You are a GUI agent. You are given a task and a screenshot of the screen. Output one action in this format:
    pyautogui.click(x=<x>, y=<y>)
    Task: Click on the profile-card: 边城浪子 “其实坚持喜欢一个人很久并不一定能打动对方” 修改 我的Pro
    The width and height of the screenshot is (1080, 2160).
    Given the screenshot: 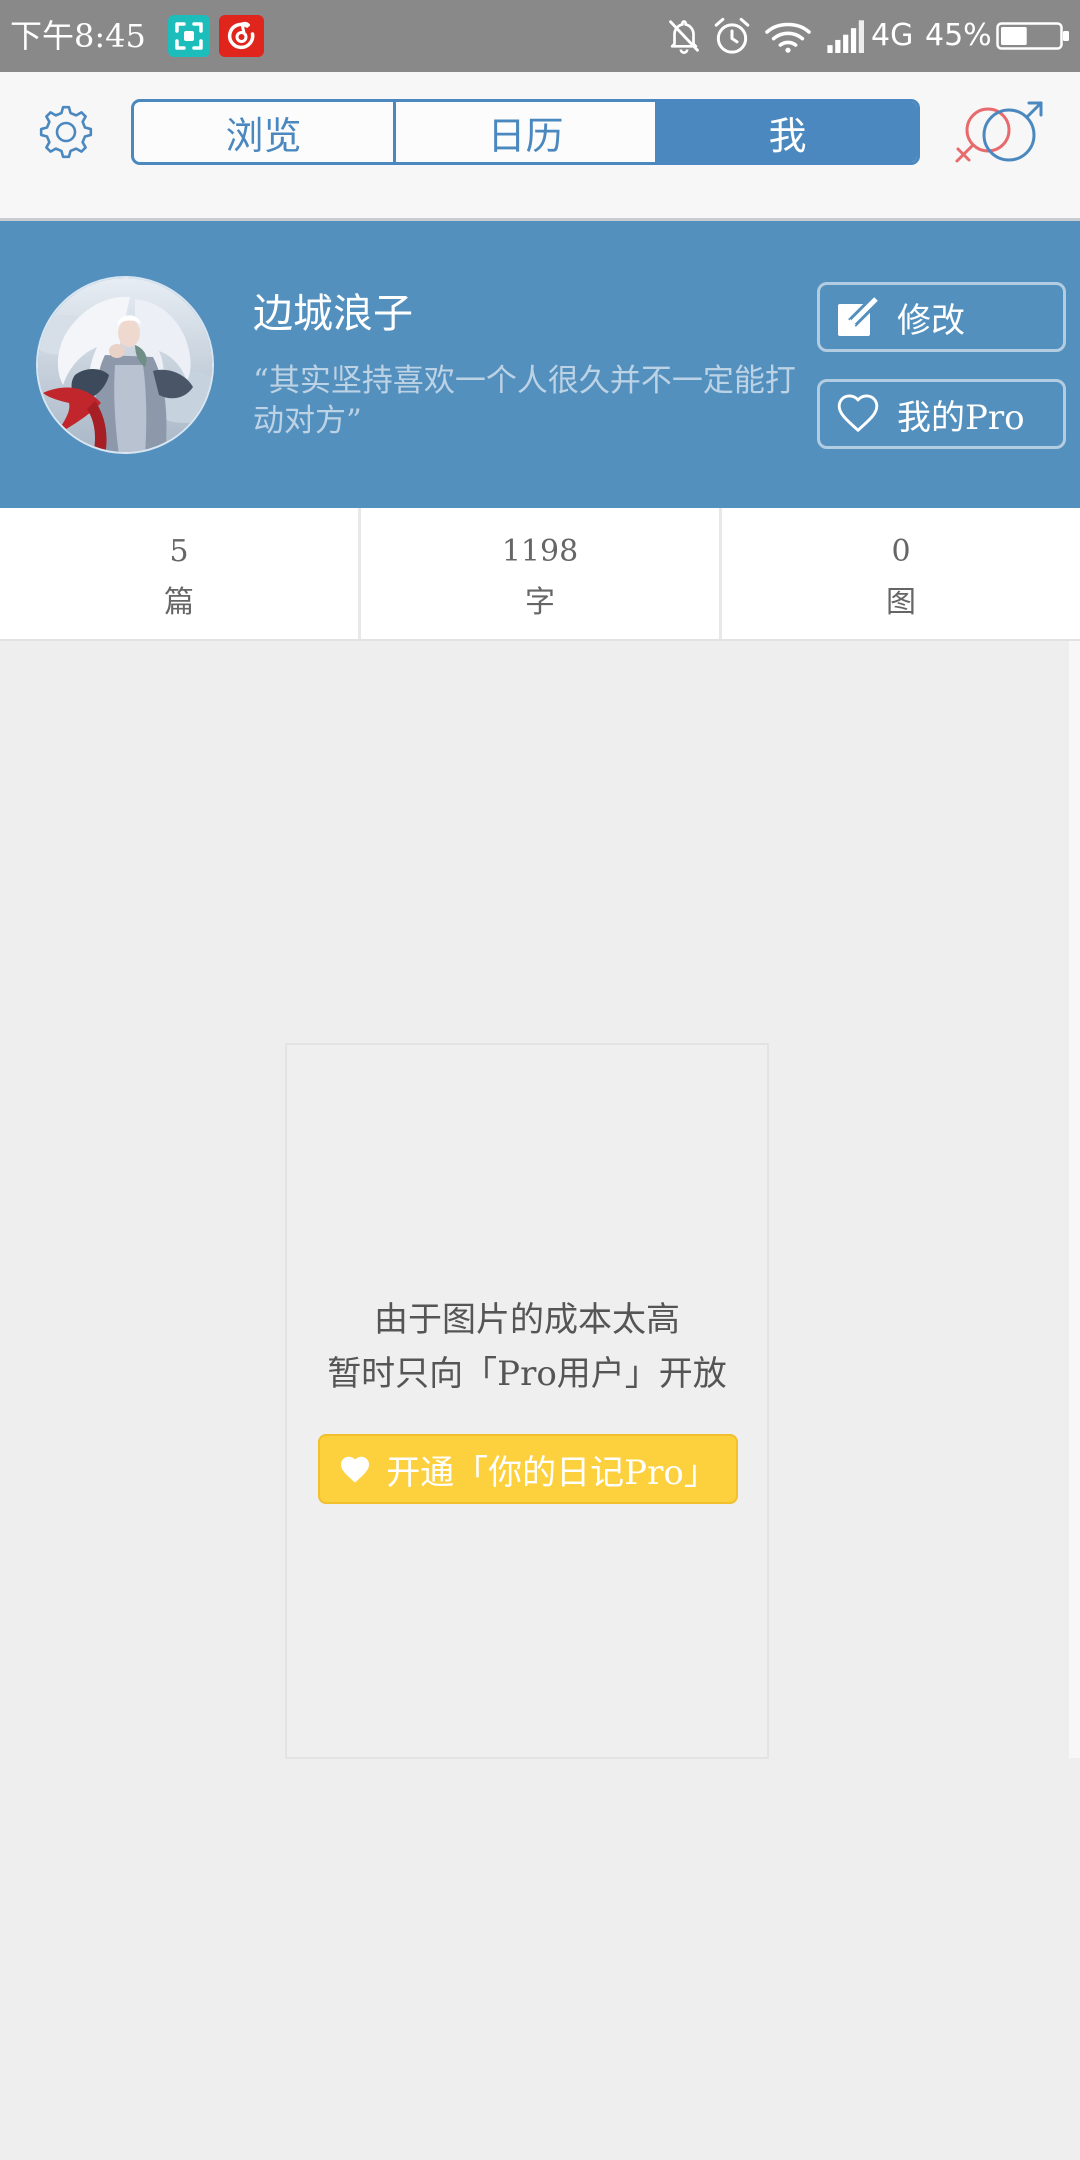 What is the action you would take?
    pyautogui.click(x=540, y=364)
    